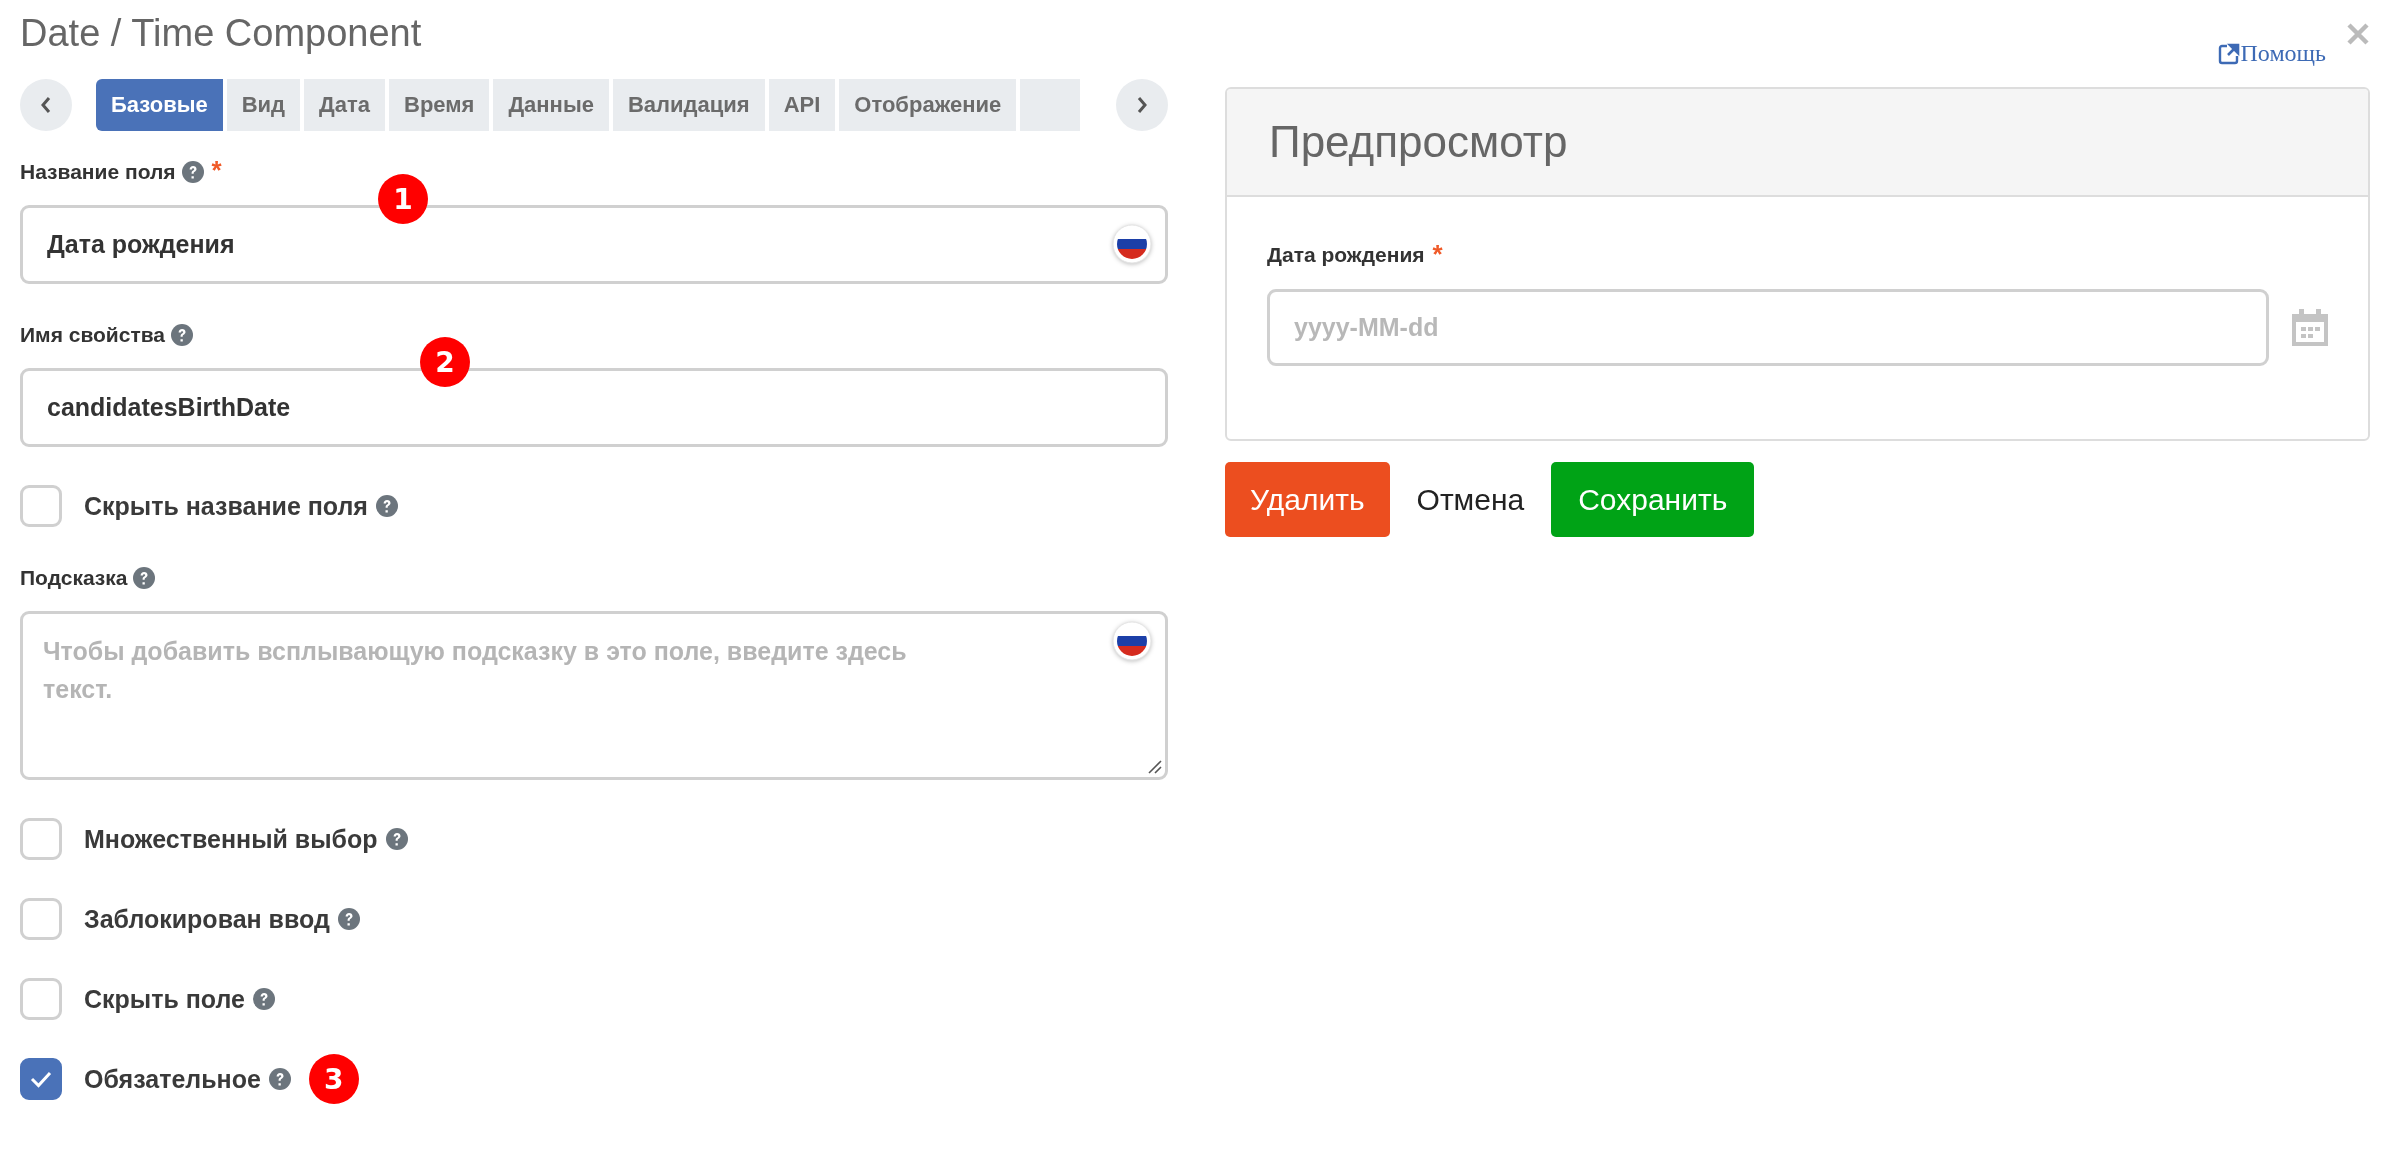 The height and width of the screenshot is (1156, 2386). I want to click on scroll-right-button, so click(1142, 105).